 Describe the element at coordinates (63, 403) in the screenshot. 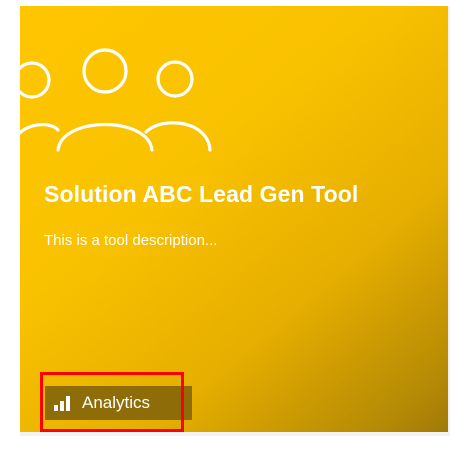

I see `bar-chart-icon` at that location.